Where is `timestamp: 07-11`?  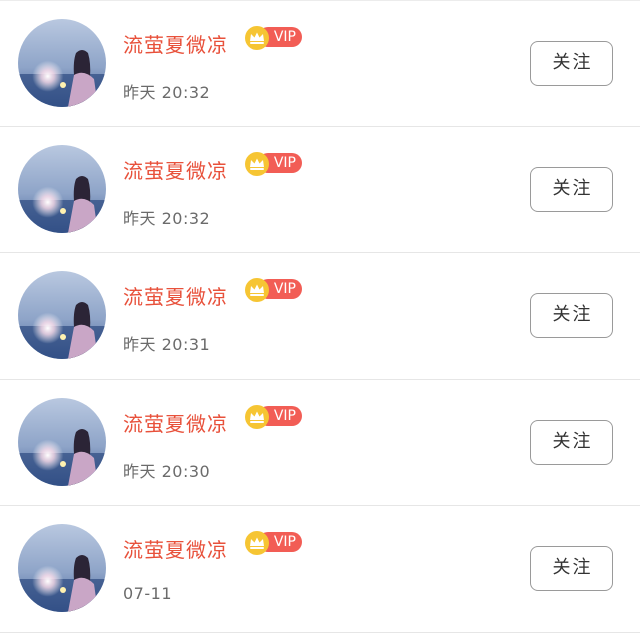 timestamp: 07-11 is located at coordinates (147, 593).